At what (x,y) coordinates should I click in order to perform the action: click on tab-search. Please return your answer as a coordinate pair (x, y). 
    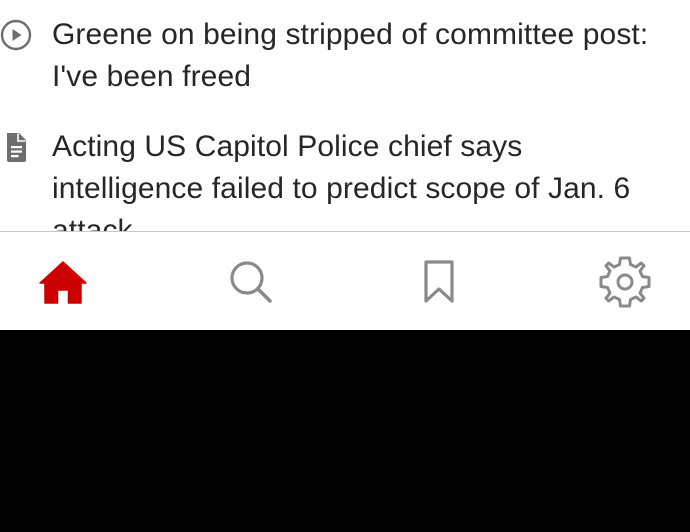
    Looking at the image, I should click on (251, 284).